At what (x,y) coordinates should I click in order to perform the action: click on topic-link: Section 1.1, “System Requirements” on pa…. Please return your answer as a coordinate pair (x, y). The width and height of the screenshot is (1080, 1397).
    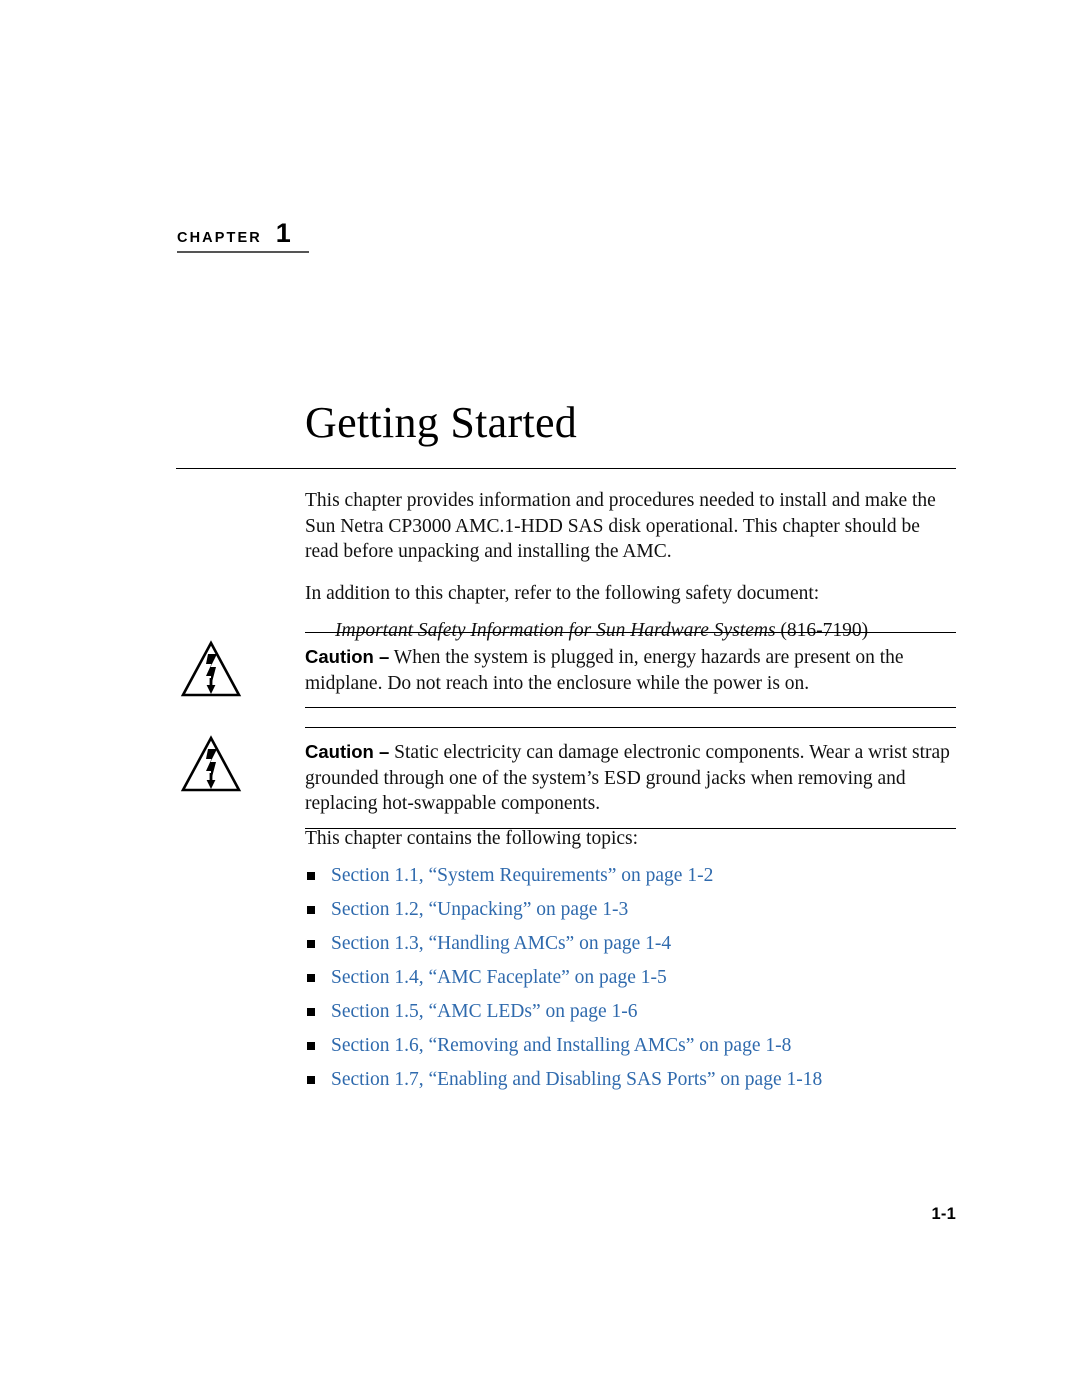
    Looking at the image, I should click on (522, 875).